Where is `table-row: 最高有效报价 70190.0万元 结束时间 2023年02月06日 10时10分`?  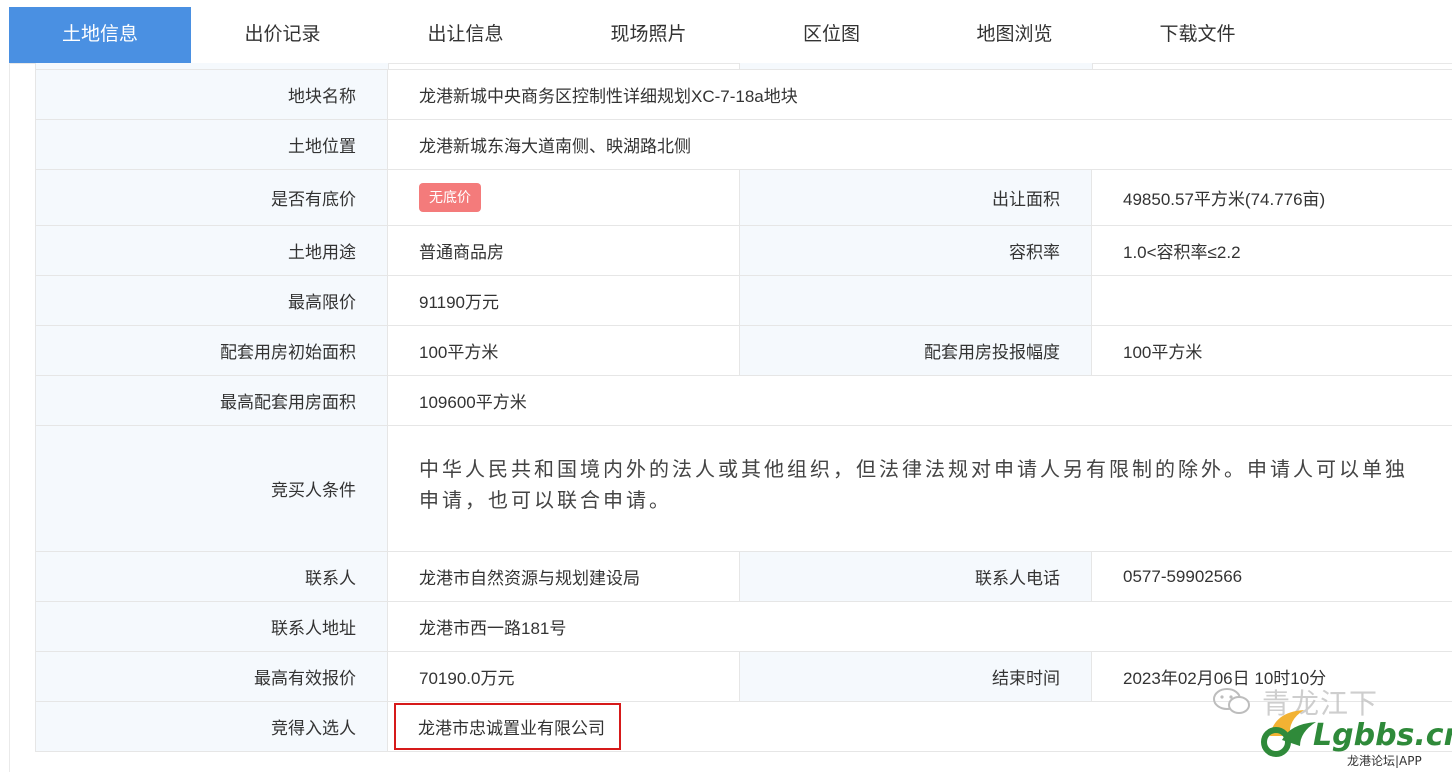
table-row: 最高有效报价 70190.0万元 结束时间 2023年02月06日 10时10分 is located at coordinates (743, 676).